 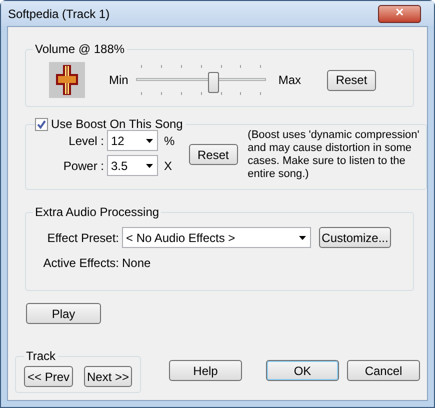 What do you see at coordinates (334, 155) in the screenshot?
I see `boost-note: (Boost uses 'dynamic compression' and may cause distortion in some cases. Make sure to listen to the entire song.)` at bounding box center [334, 155].